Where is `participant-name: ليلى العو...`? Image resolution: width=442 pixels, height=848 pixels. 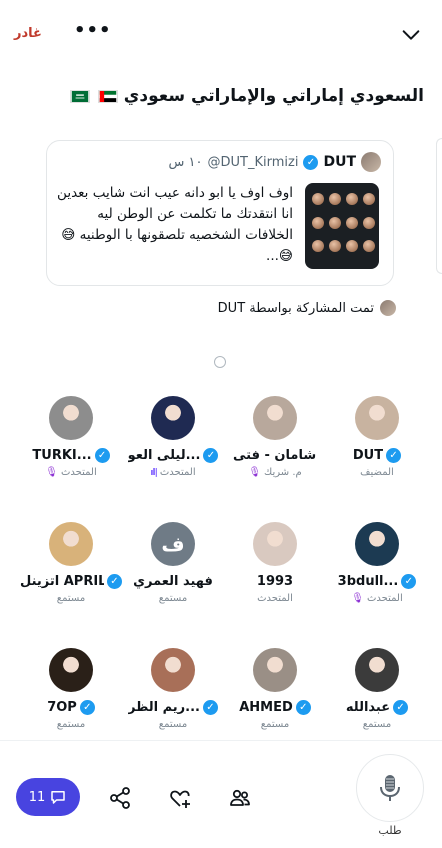
participant-name: ليلى العو... is located at coordinates (164, 455).